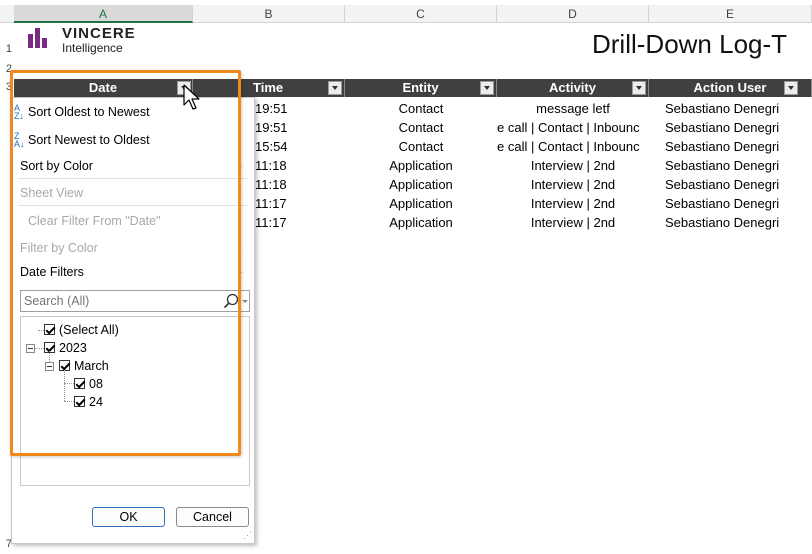 The height and width of the screenshot is (554, 812). Describe the element at coordinates (19, 112) in the screenshot. I see `sort-ascending-icon: A Z↓` at that location.